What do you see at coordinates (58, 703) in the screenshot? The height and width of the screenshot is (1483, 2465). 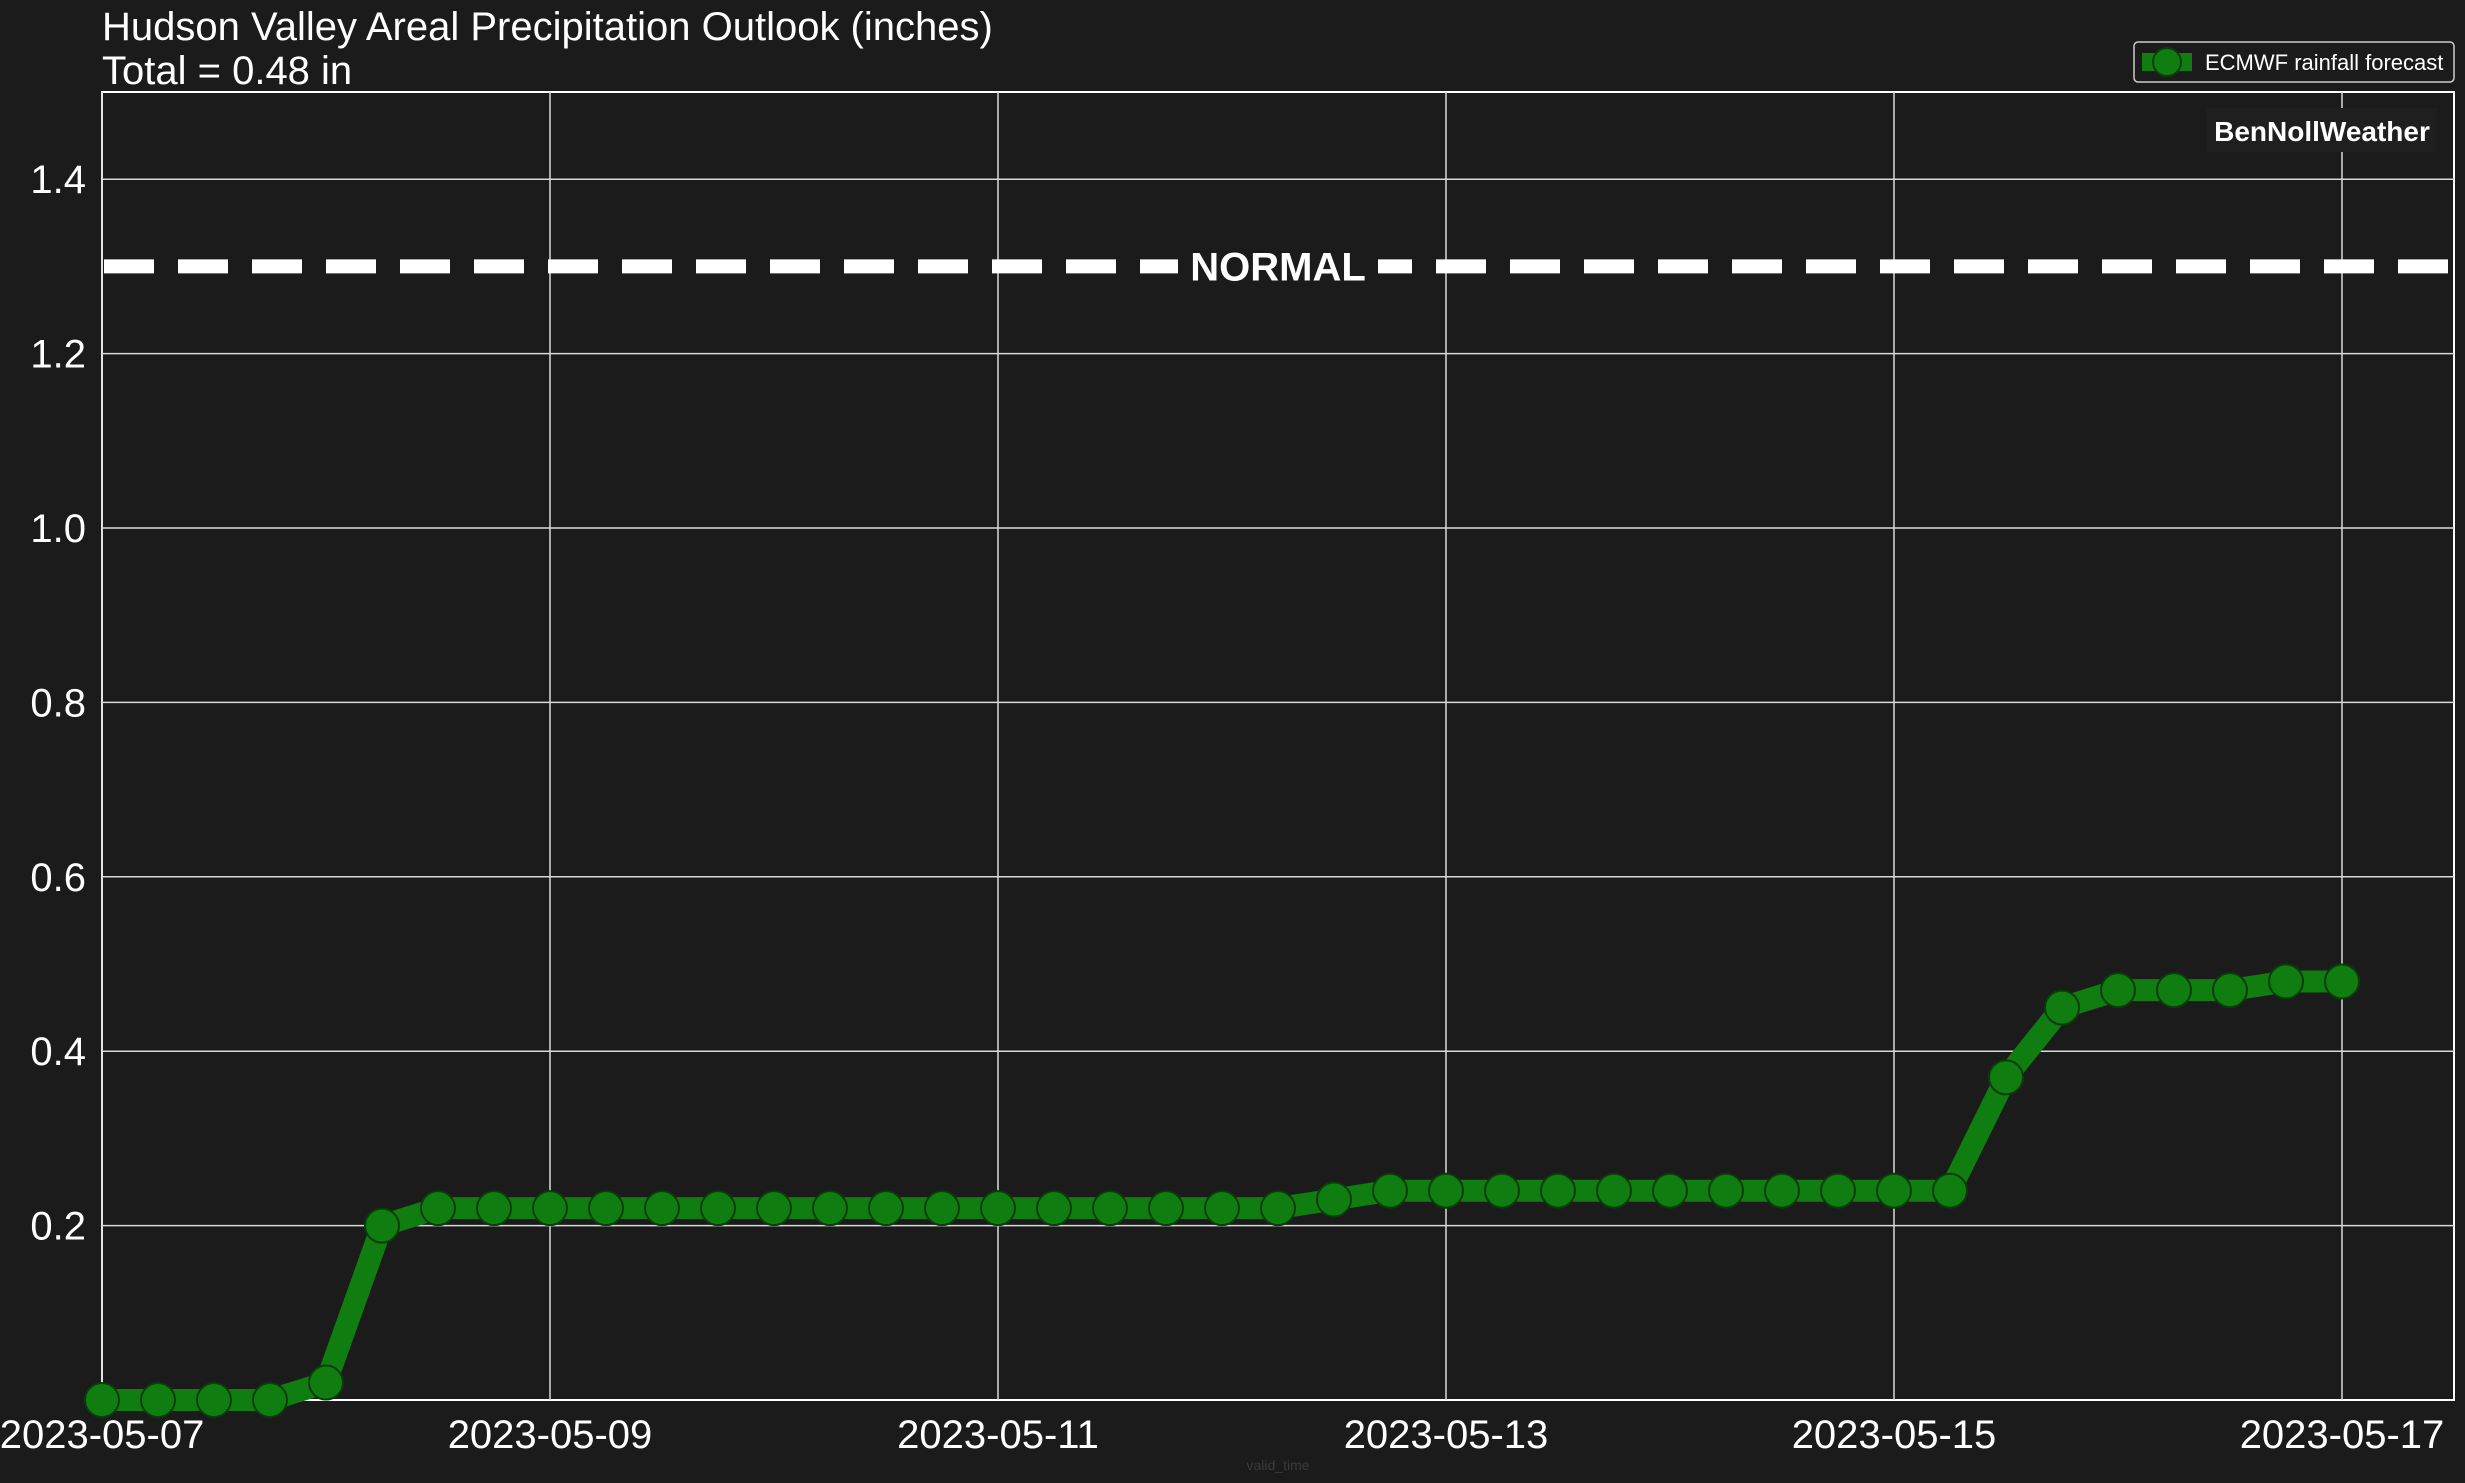 I see `y-tick-label-3: 0.8` at bounding box center [58, 703].